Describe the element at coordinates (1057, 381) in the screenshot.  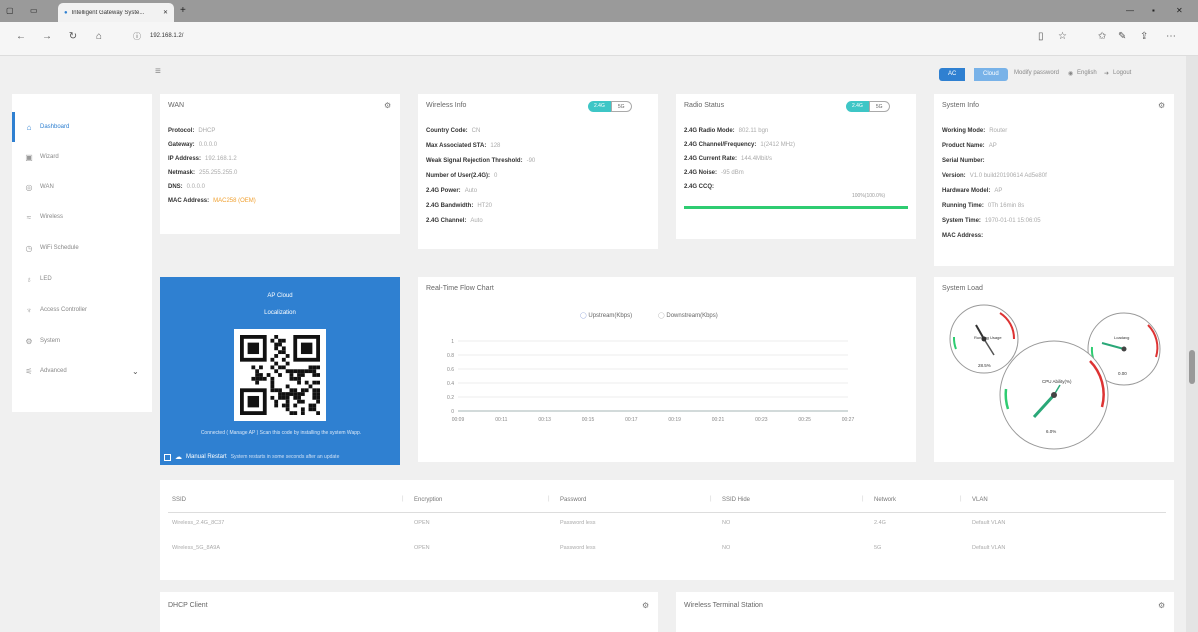
I see `gauge-cpu-label: CPU Ability(%)` at that location.